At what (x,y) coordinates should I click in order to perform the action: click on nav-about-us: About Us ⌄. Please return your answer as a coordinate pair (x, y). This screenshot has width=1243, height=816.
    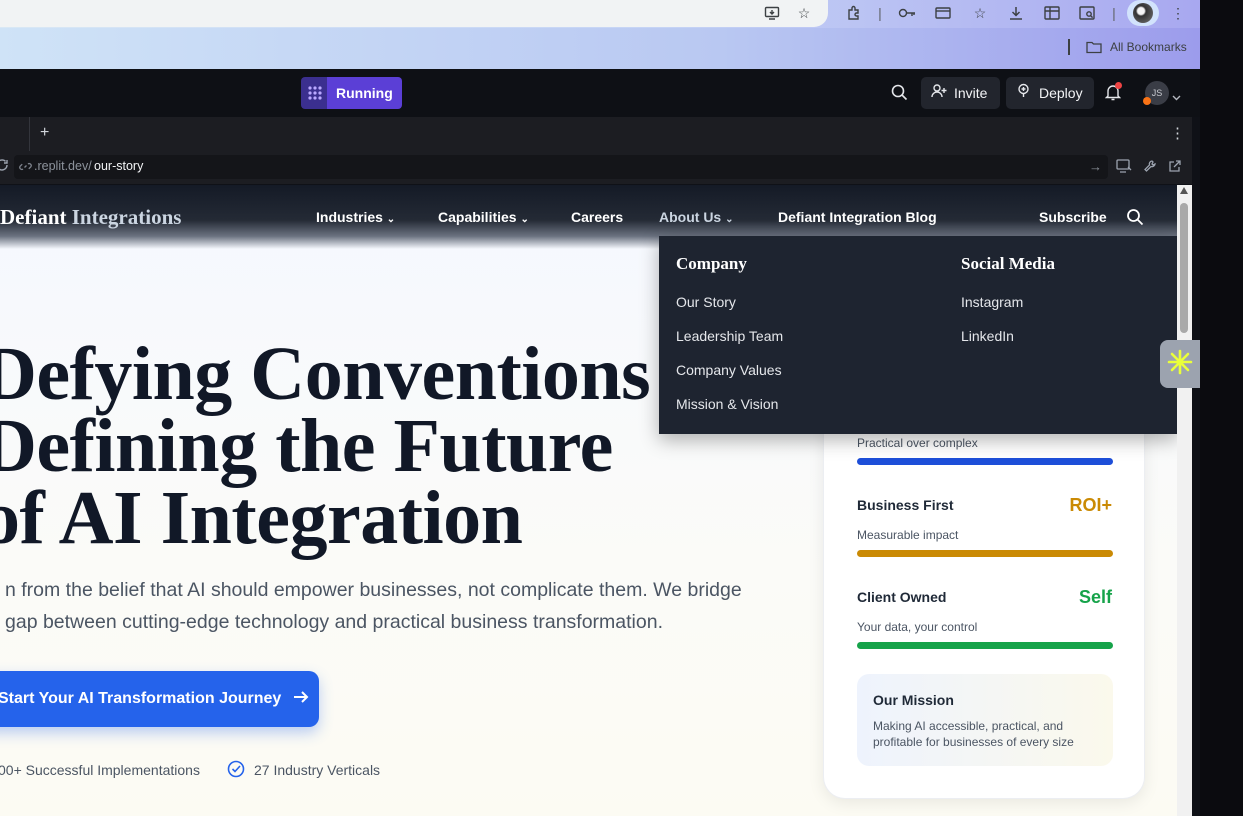
    Looking at the image, I should click on (696, 217).